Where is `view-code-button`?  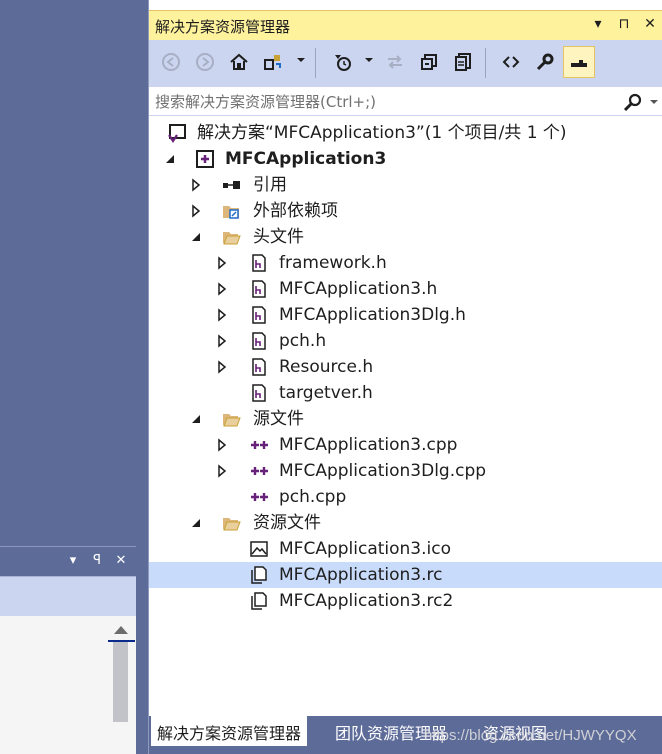 view-code-button is located at coordinates (511, 62).